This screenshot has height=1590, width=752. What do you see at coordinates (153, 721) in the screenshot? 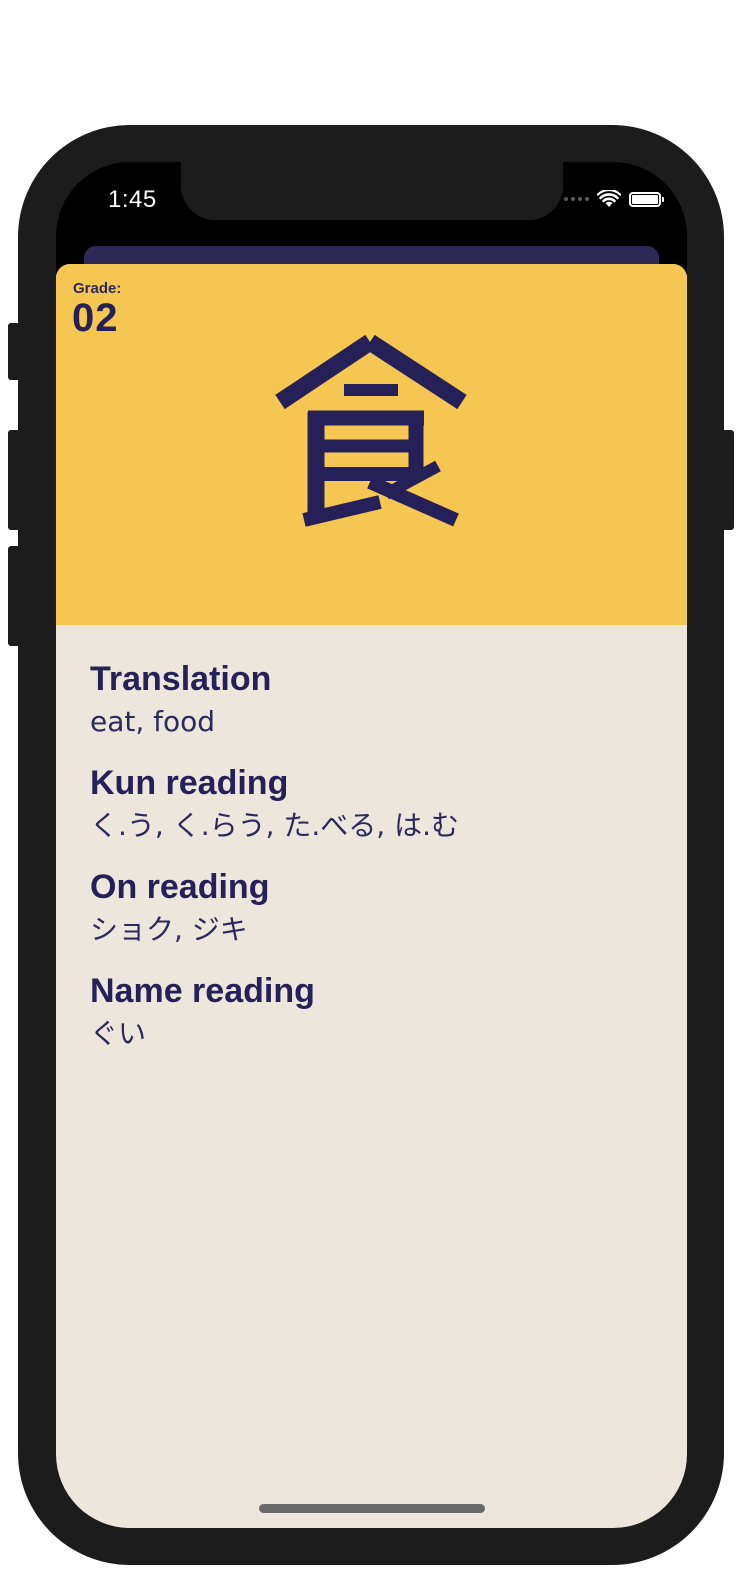
I see `section-value: eat, food` at bounding box center [153, 721].